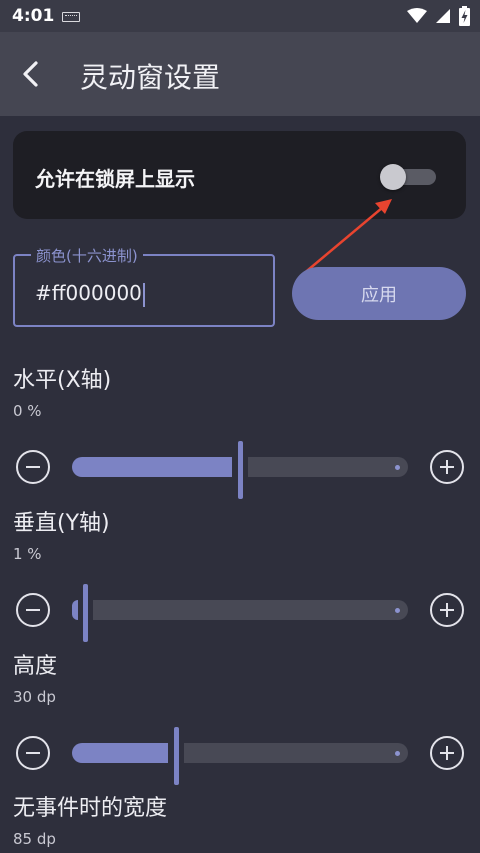  Describe the element at coordinates (410, 177) in the screenshot. I see `lockscreen-toggle` at that location.